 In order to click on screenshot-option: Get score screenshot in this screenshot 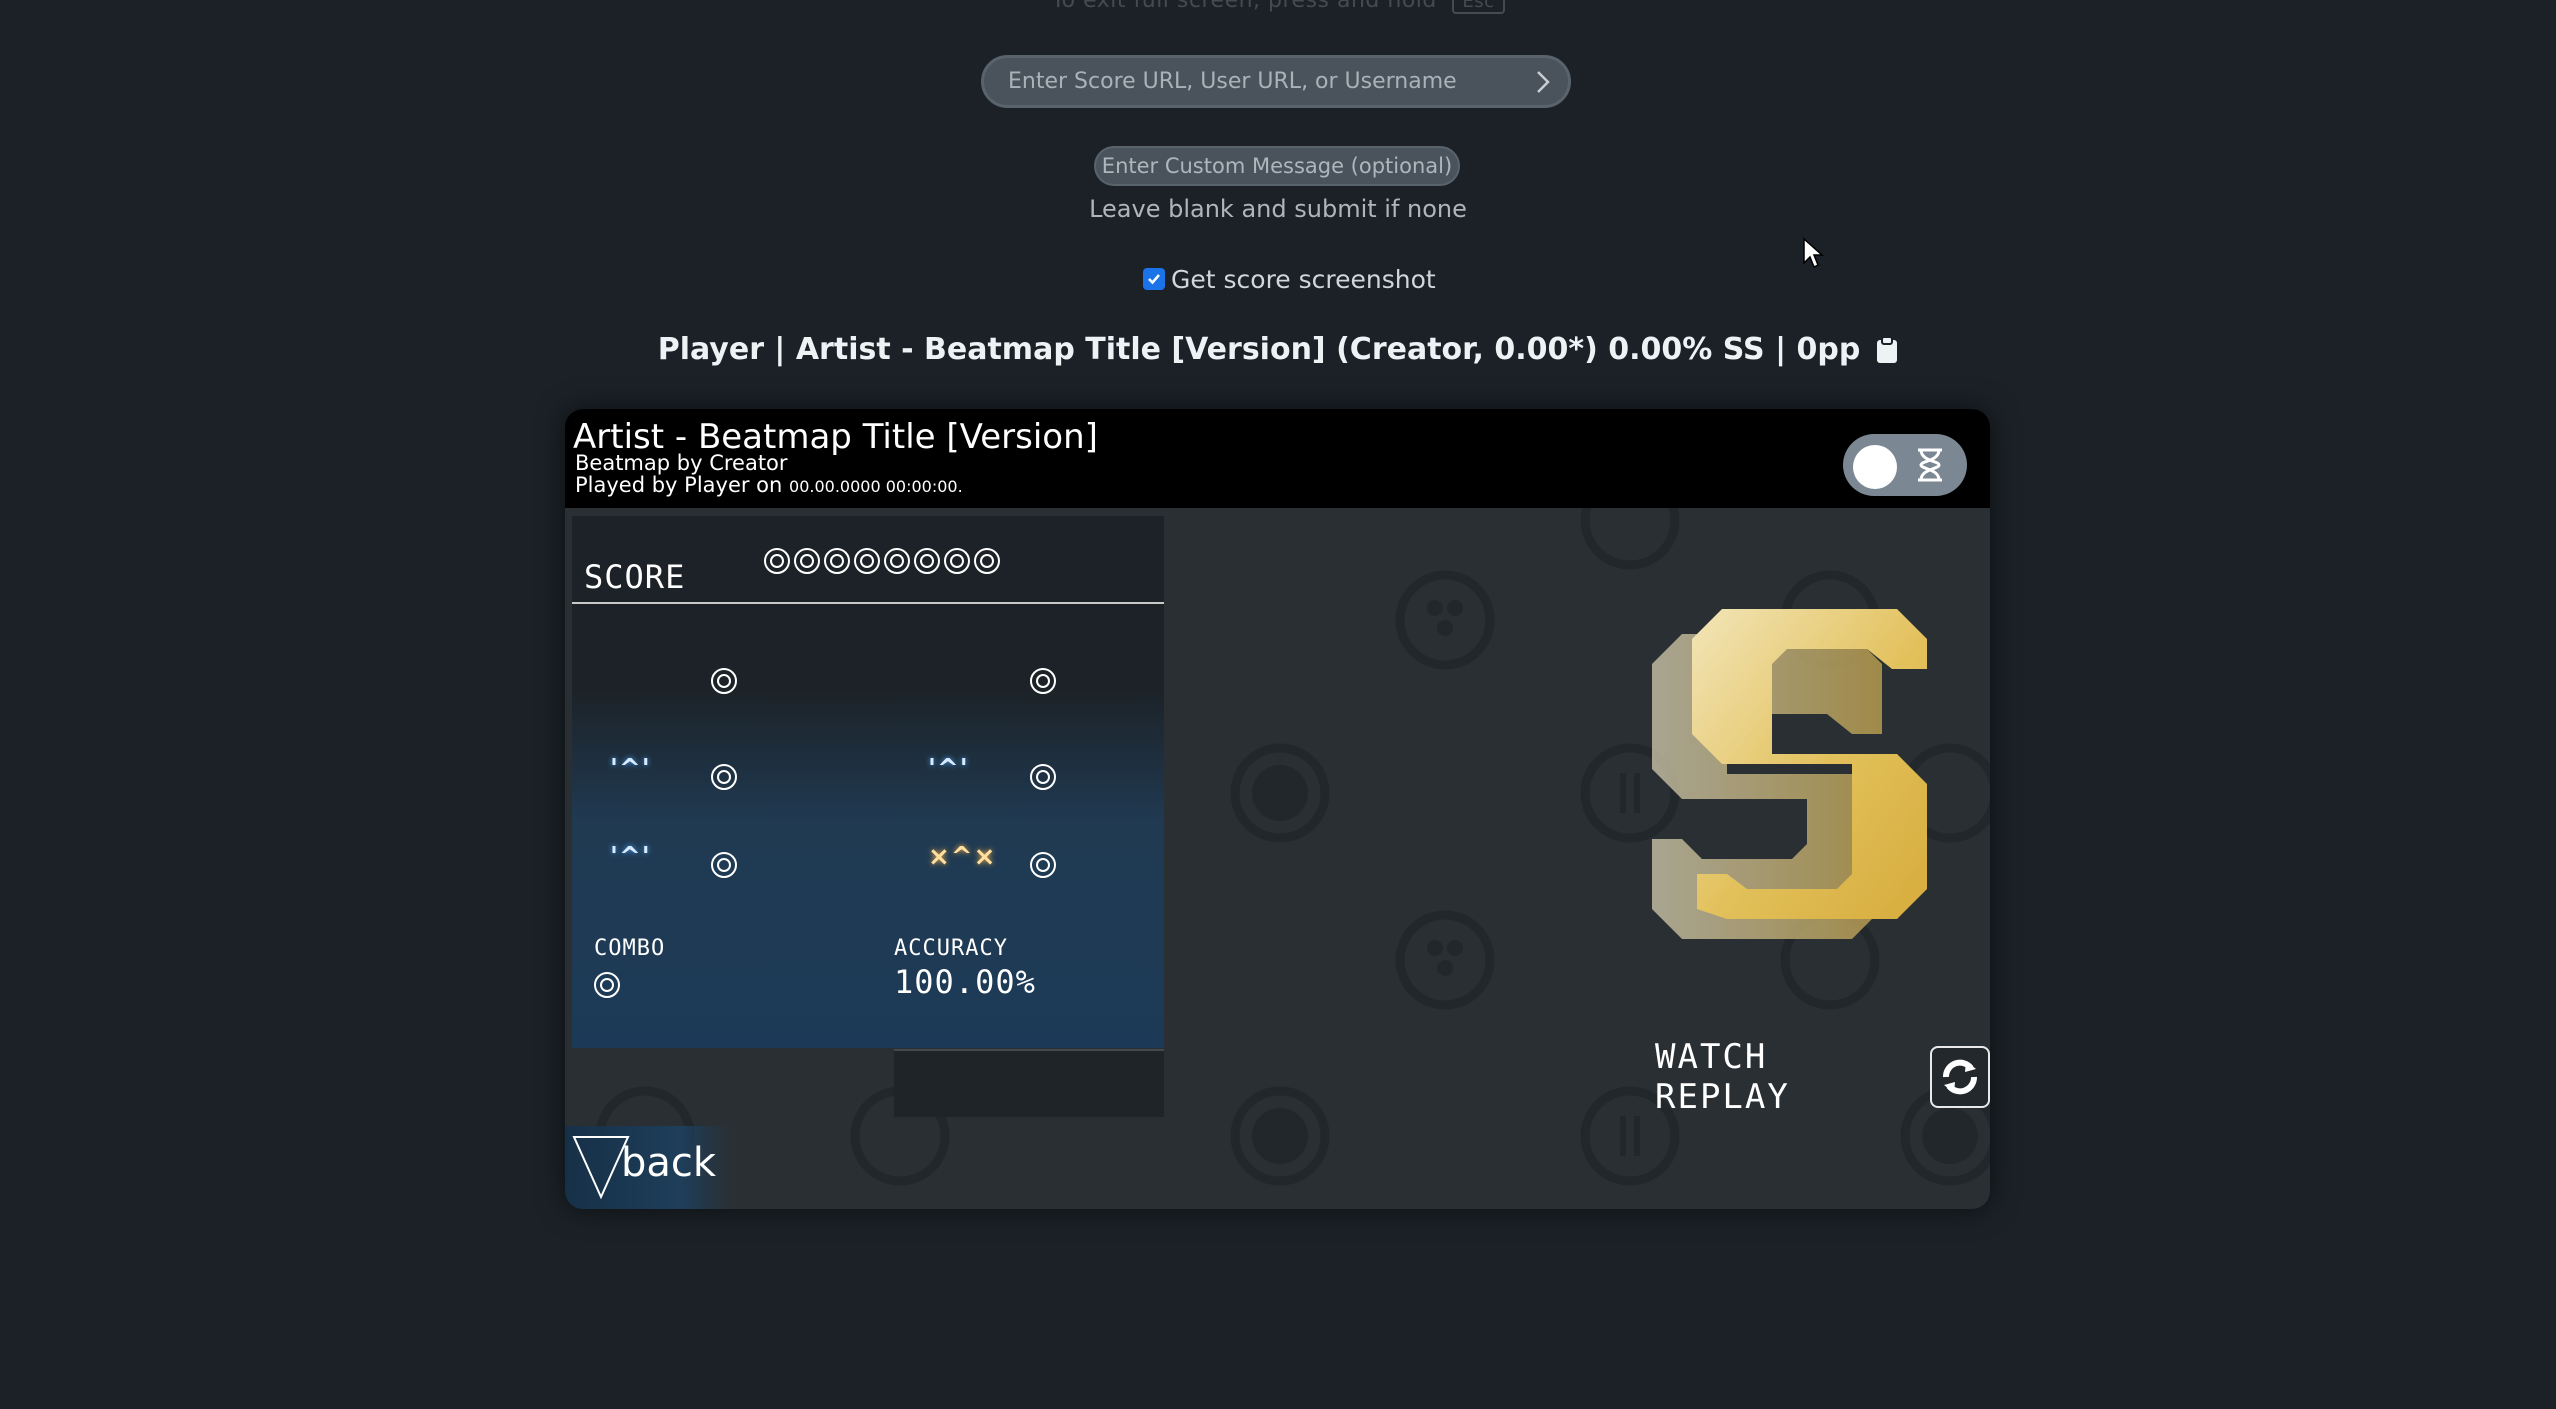, I will do `click(1289, 279)`.